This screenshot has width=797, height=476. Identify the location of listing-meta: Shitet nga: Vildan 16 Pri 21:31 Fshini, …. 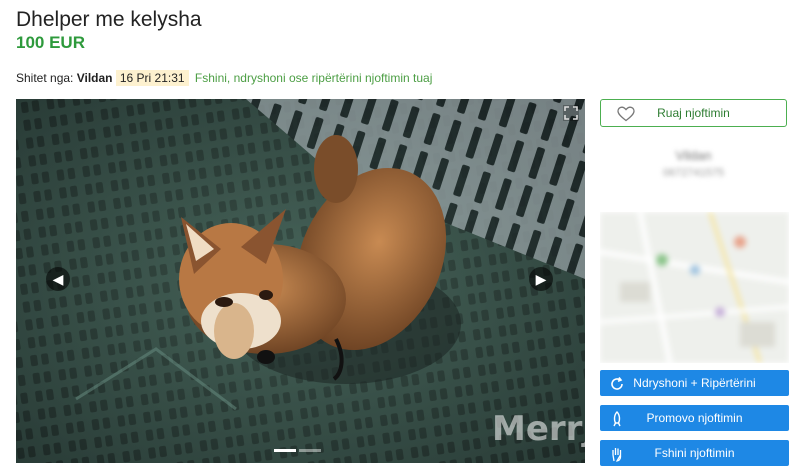
(224, 78).